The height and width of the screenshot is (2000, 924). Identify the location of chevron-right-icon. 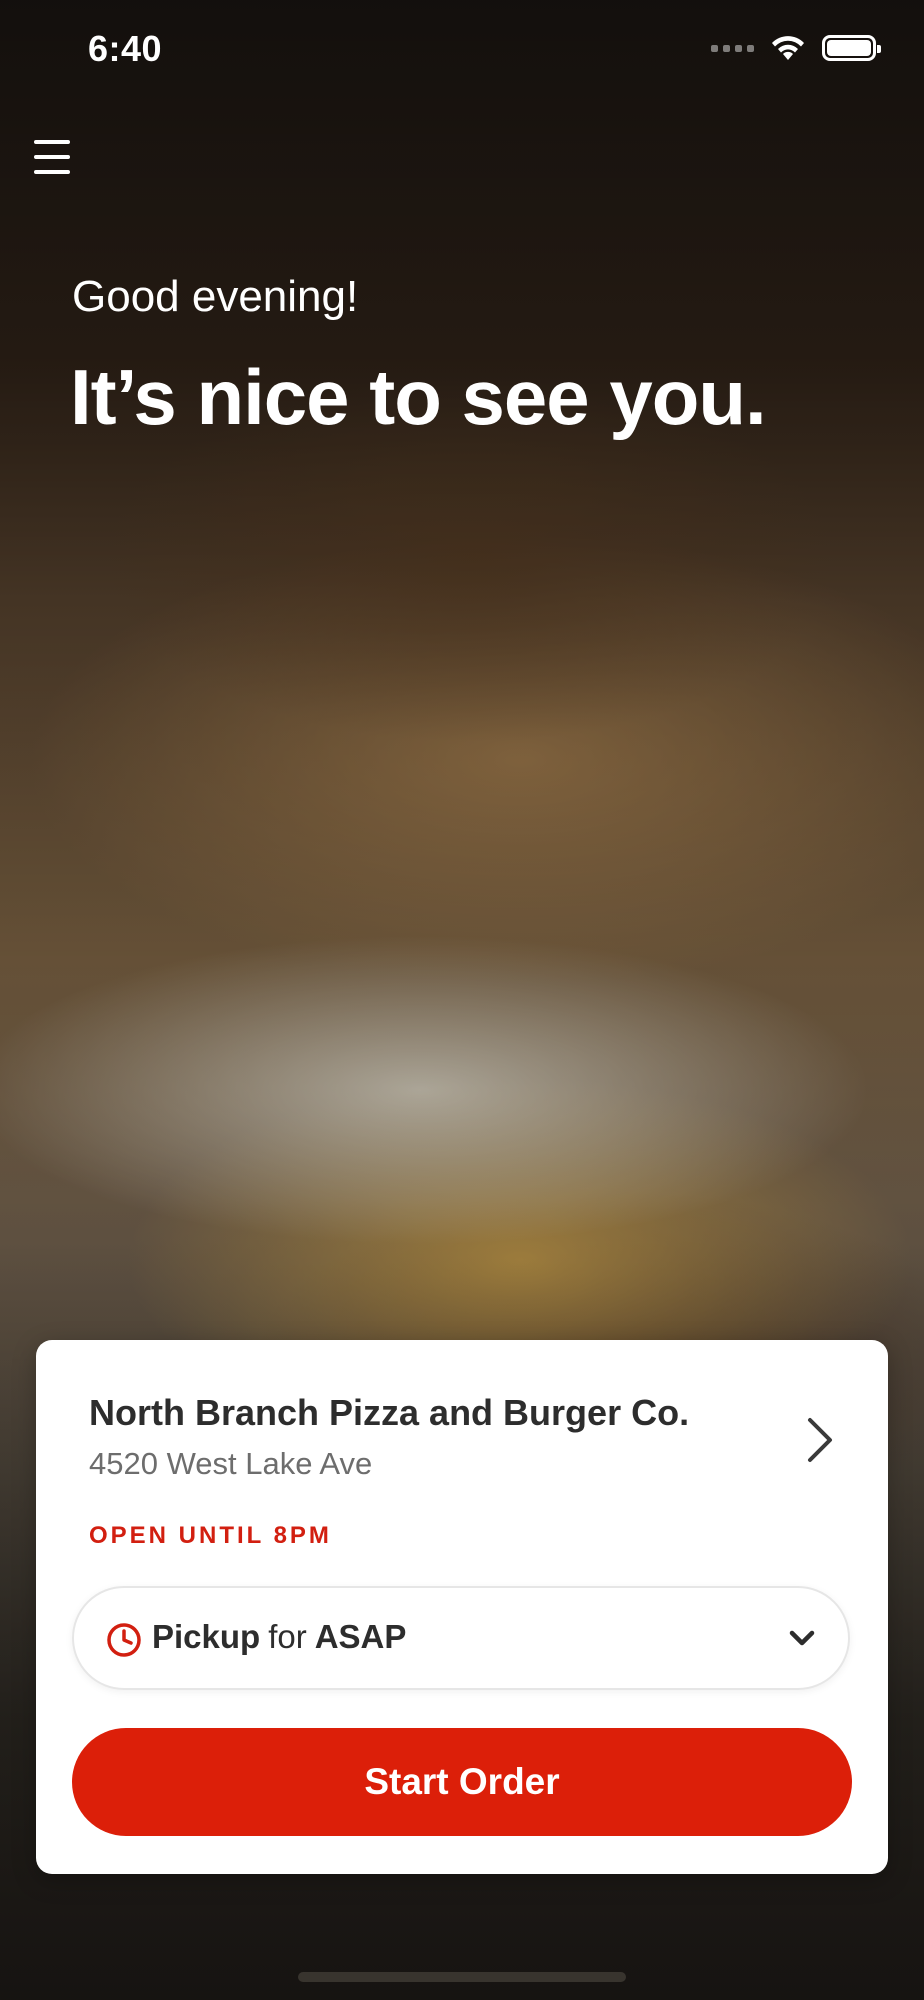
(820, 1440).